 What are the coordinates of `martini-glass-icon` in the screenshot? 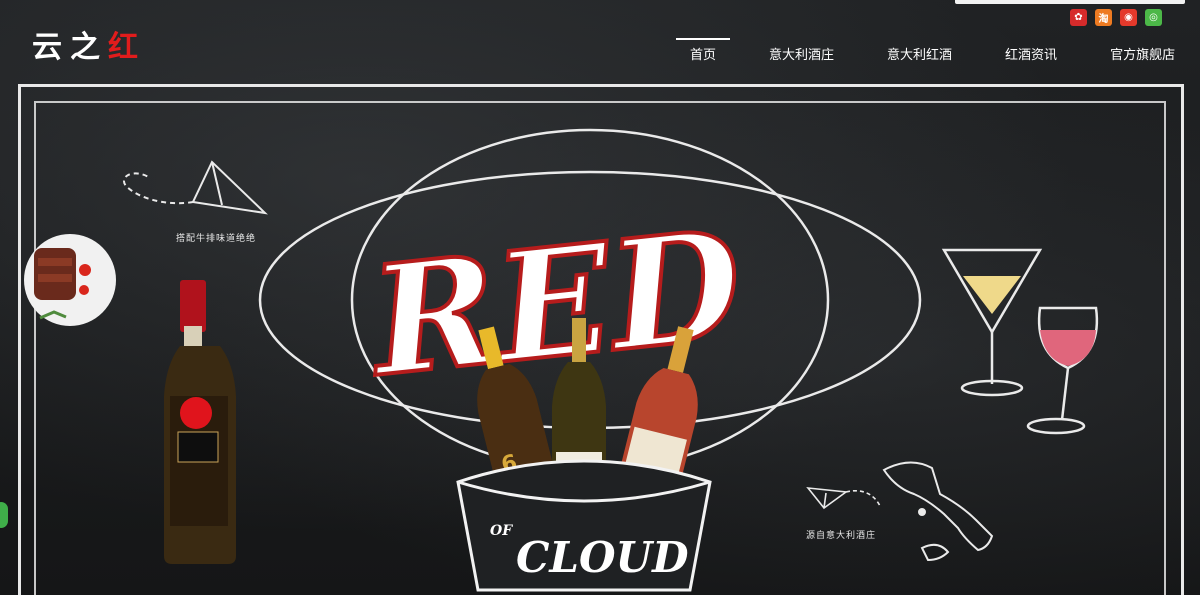 It's located at (992, 322).